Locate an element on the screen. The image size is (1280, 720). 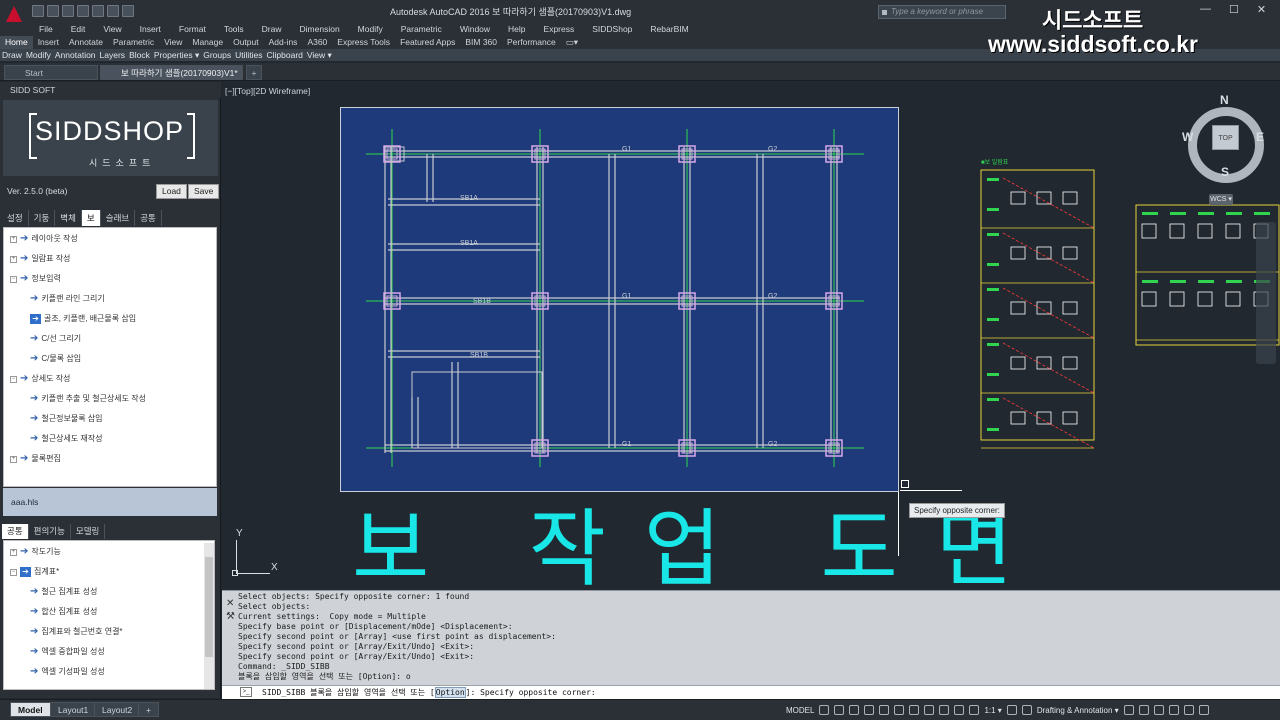
transparency-icon is located at coordinates (929, 710).